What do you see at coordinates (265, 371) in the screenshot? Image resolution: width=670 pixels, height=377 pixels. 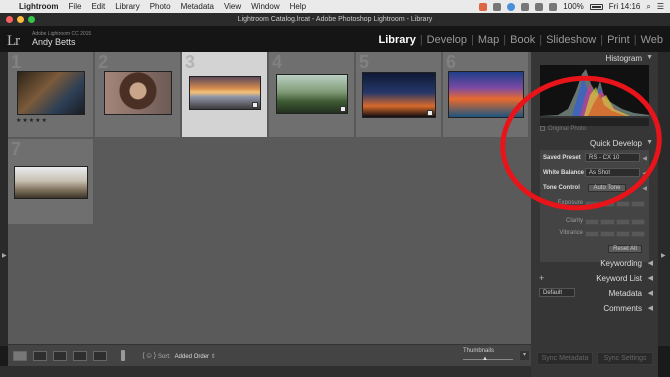 I see `filmstrip` at bounding box center [265, 371].